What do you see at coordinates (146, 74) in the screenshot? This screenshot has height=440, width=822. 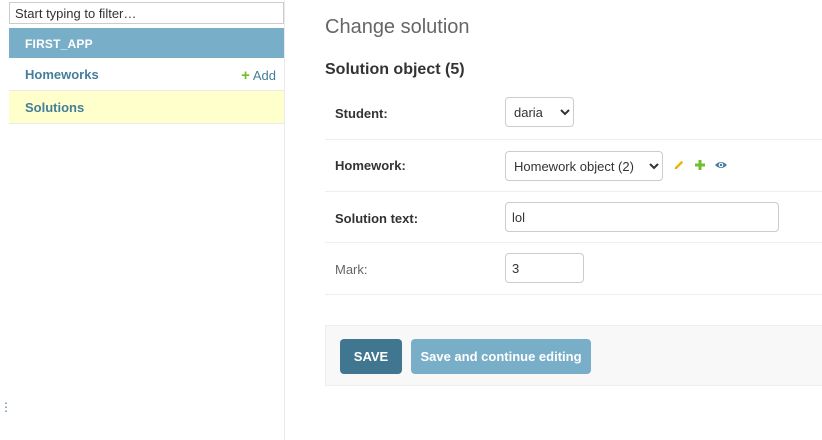 I see `sidebar-item-homeworks: Homeworks + Add` at bounding box center [146, 74].